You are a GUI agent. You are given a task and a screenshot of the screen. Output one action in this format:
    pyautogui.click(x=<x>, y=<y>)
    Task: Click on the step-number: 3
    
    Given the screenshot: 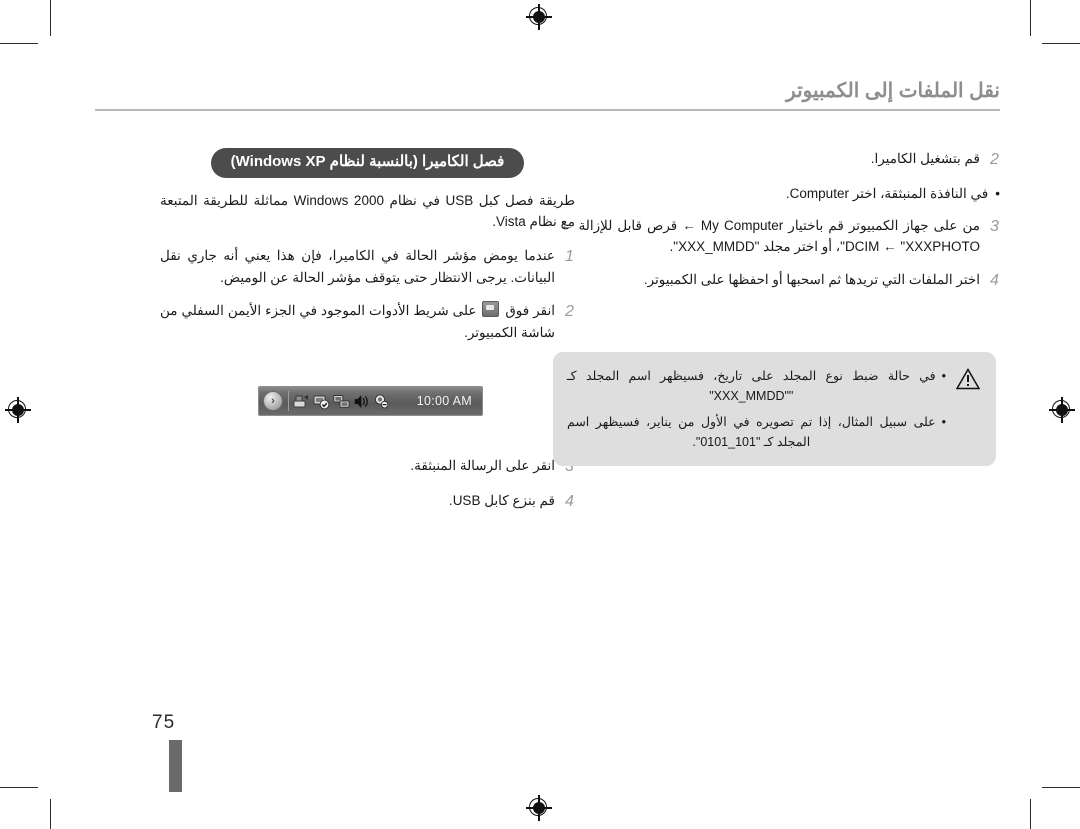 What is the action you would take?
    pyautogui.click(x=994, y=226)
    